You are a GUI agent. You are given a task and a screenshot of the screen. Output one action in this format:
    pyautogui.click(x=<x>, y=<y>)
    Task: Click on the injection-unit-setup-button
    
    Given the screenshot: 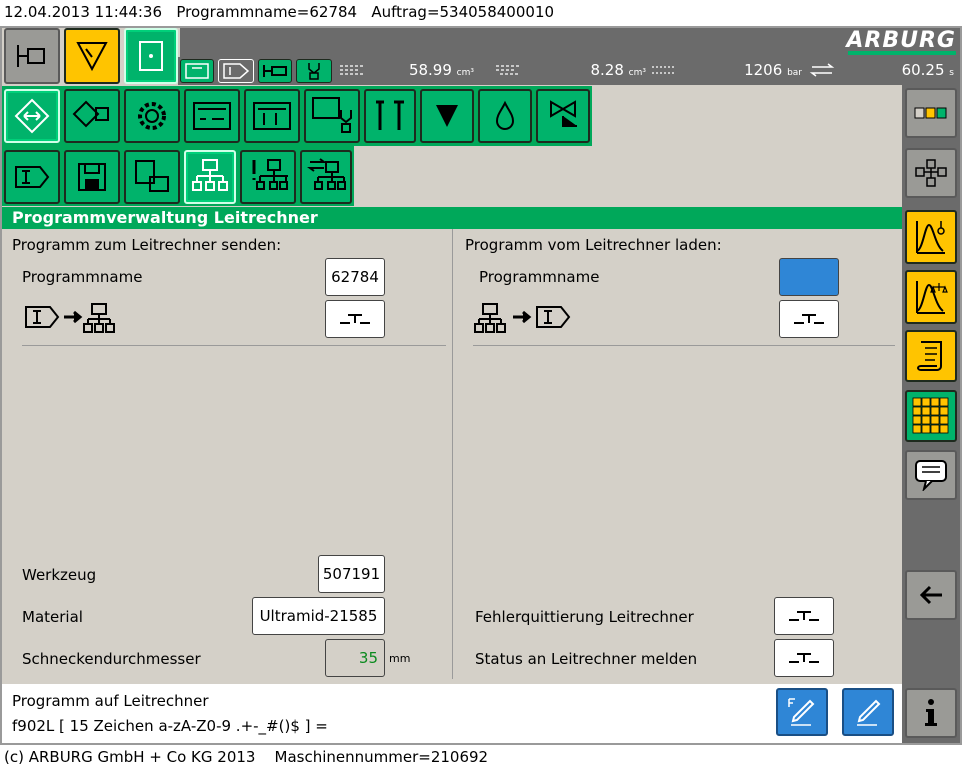 What is the action you would take?
    pyautogui.click(x=92, y=116)
    